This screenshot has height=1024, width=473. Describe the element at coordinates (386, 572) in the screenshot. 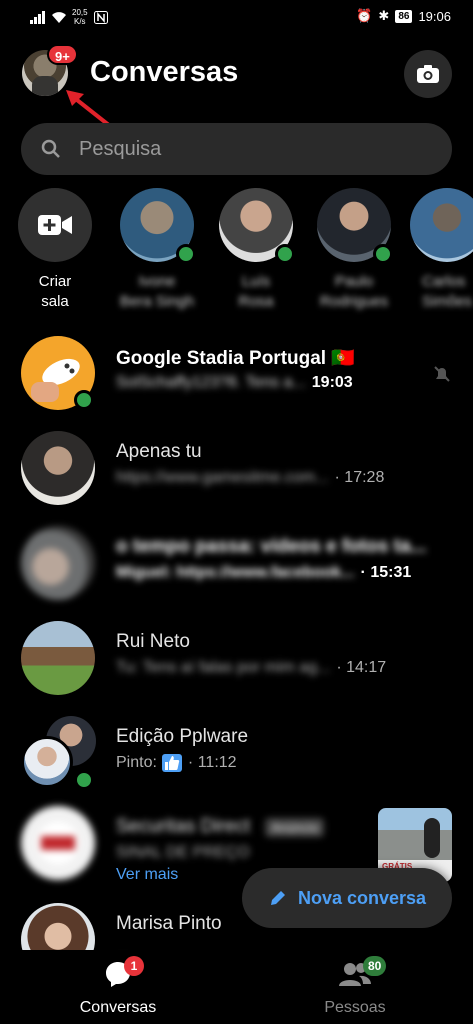

I see `chat-time: · 15:31` at that location.